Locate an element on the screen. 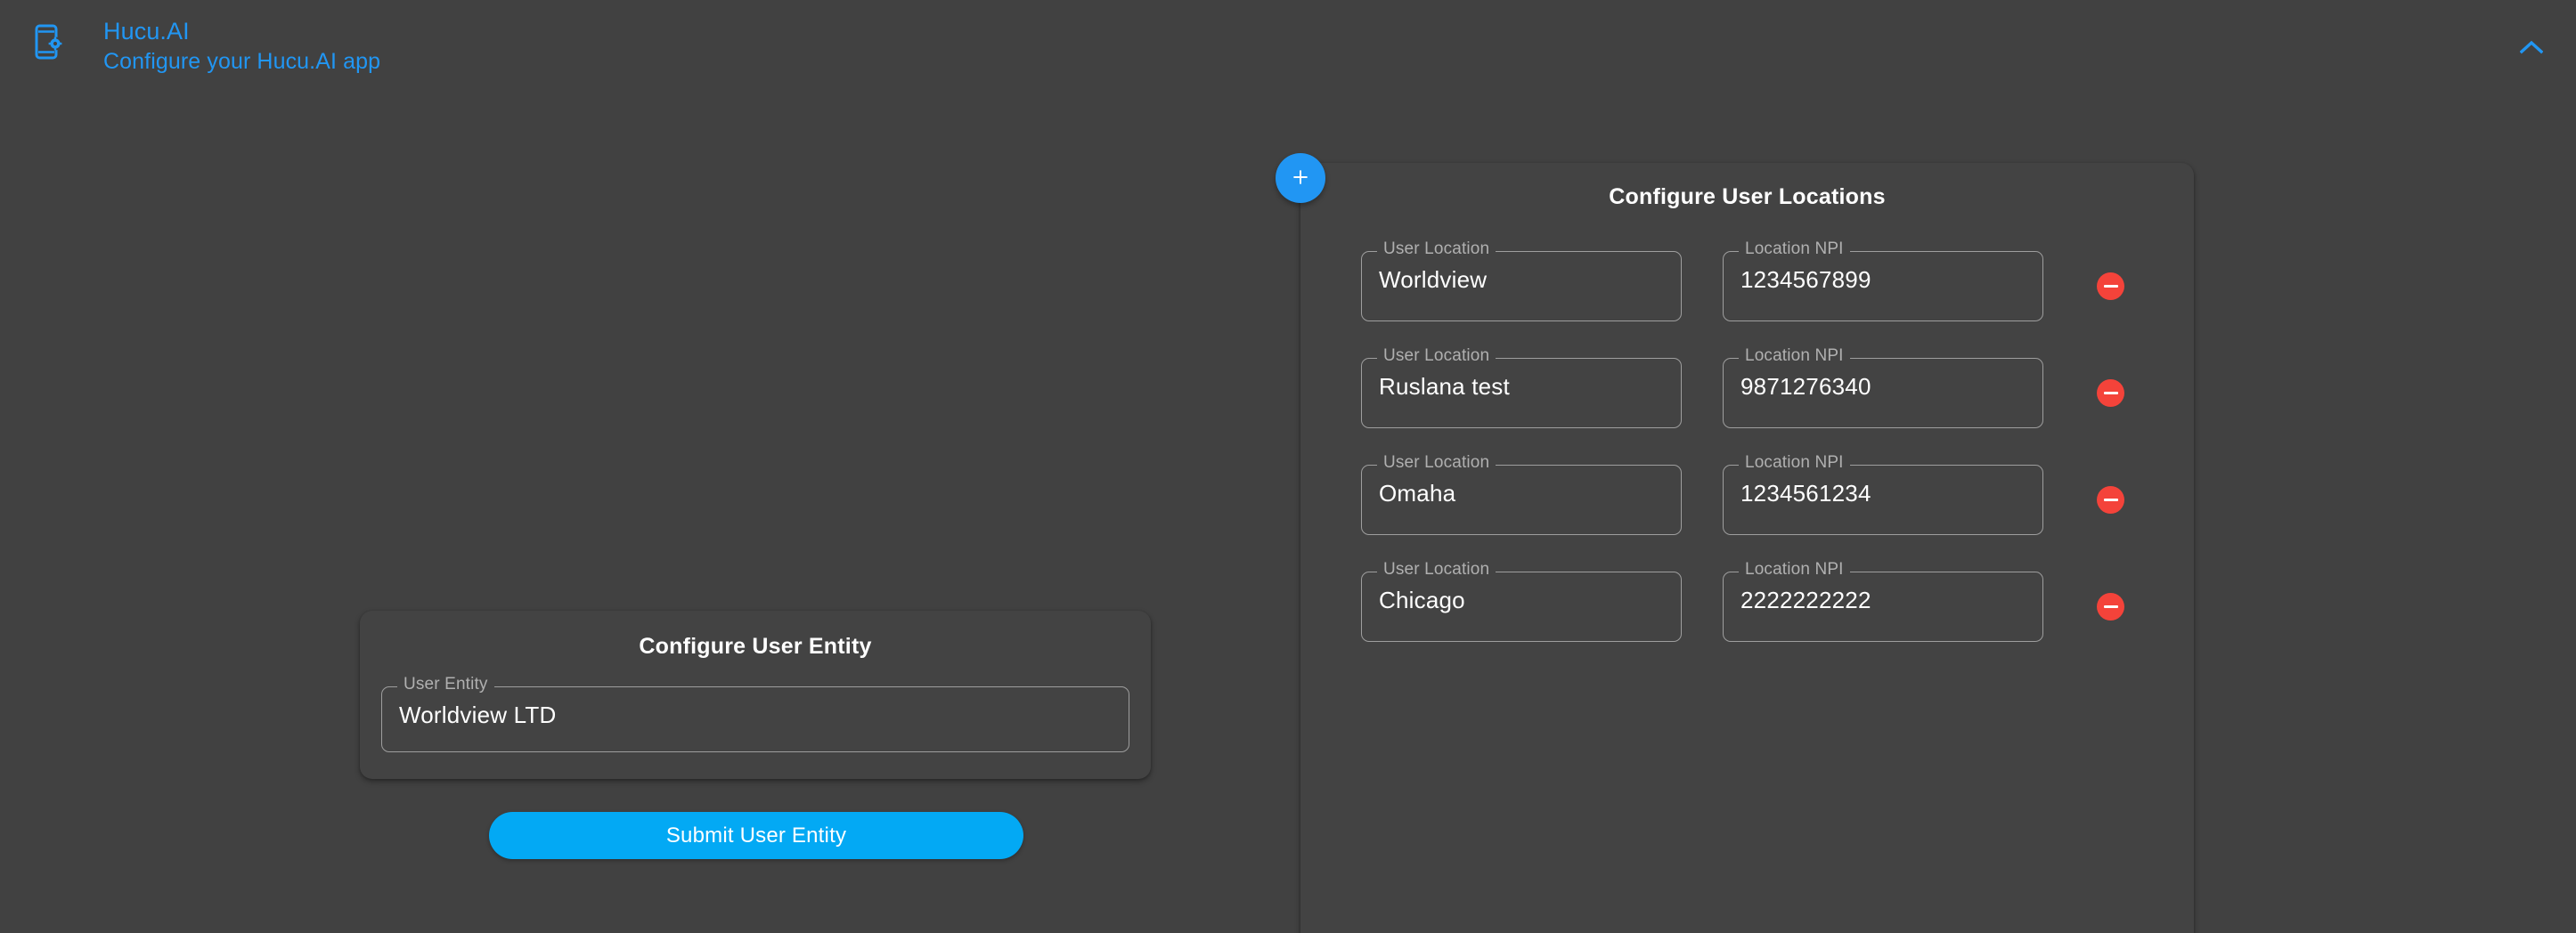 Image resolution: width=2576 pixels, height=933 pixels. phone-gear-icon is located at coordinates (49, 41).